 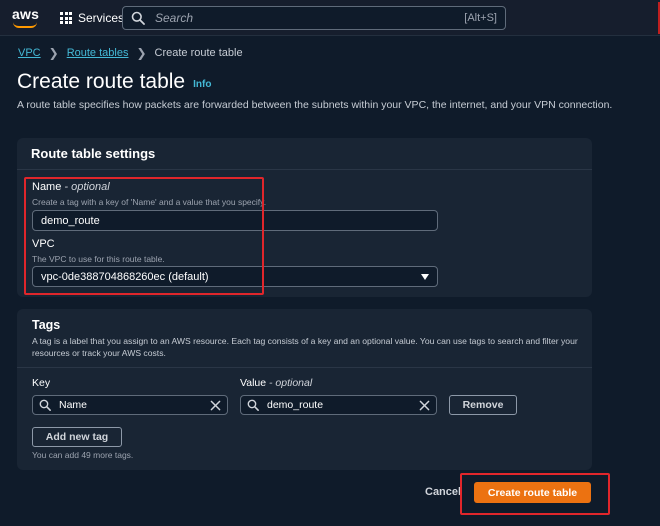 I want to click on vpc-field-label: VPC, so click(x=43, y=244).